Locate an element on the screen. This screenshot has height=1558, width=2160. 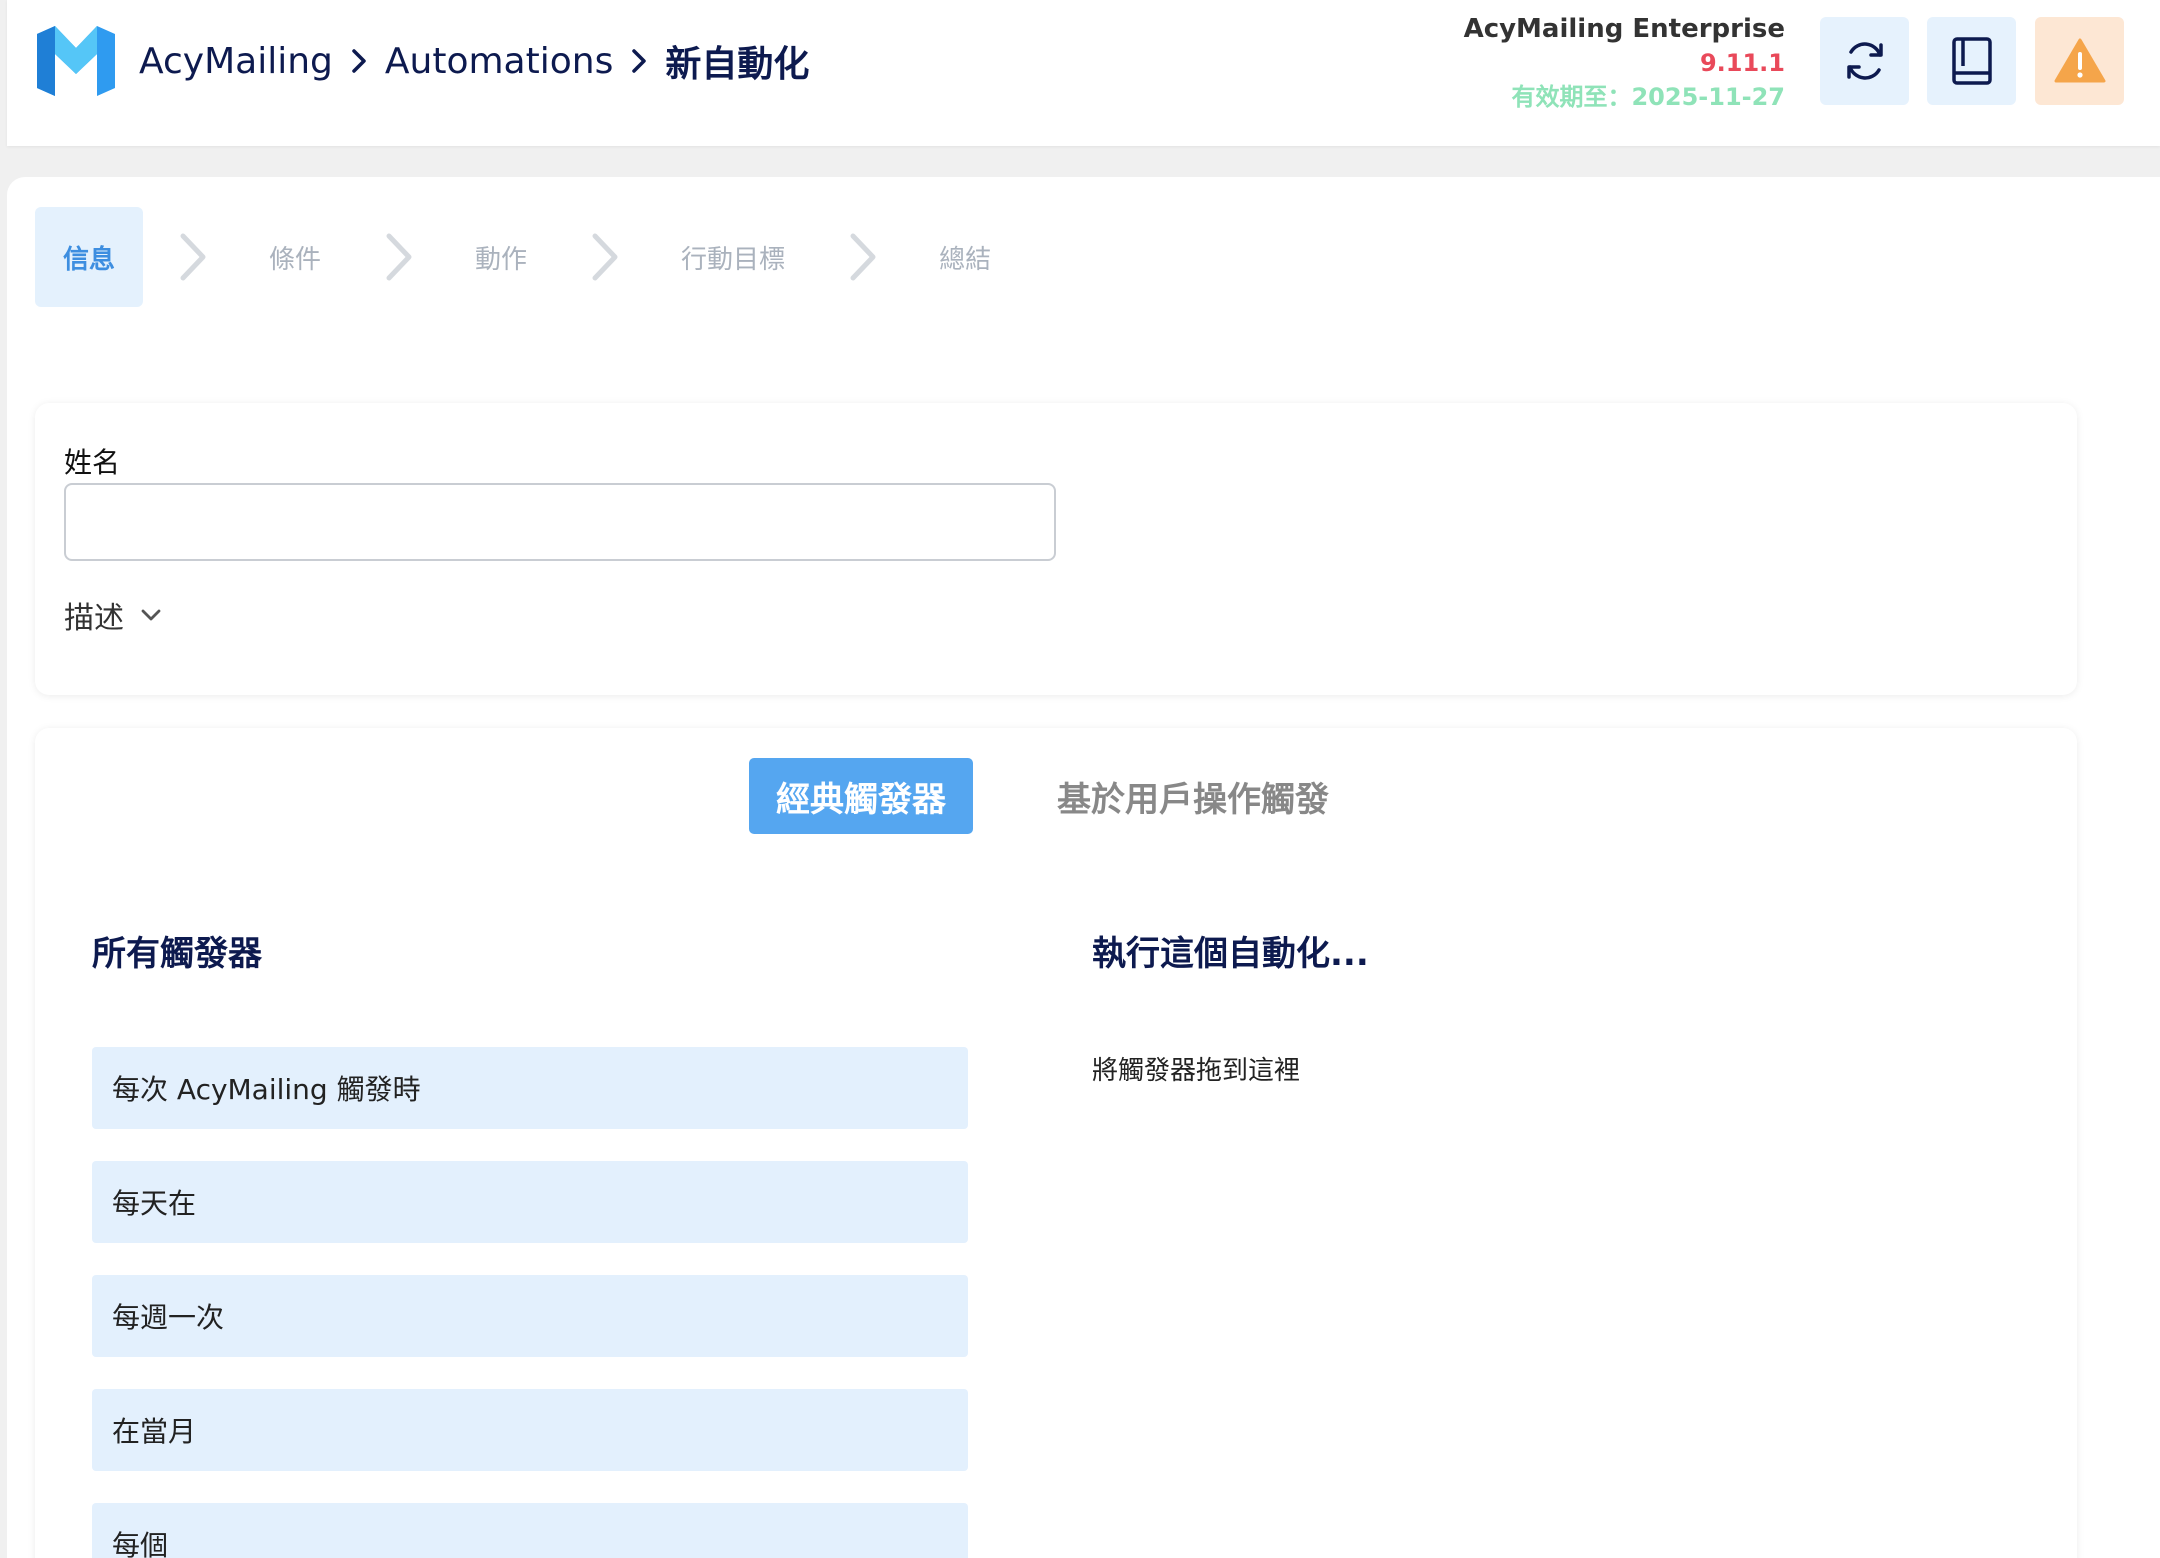
description-toggle: 描述 is located at coordinates (113, 615).